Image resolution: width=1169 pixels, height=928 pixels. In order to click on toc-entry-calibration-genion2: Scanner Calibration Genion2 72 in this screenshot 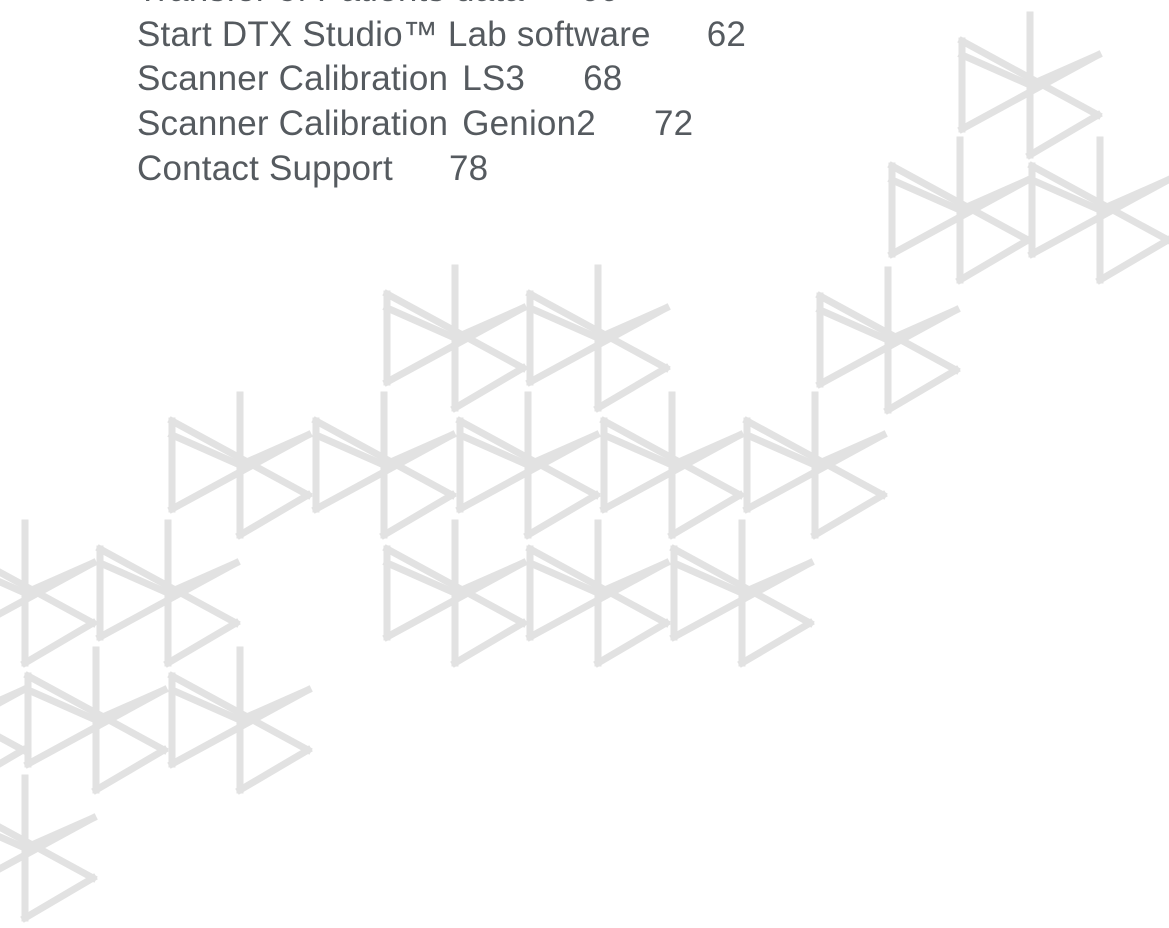, I will do `click(441, 124)`.